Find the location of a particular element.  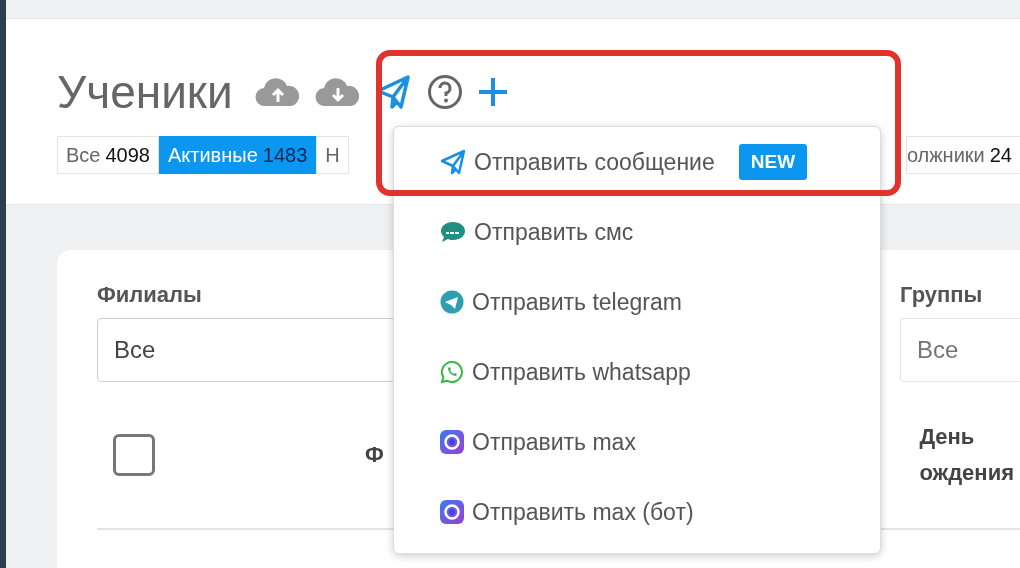

whatsapp-icon is located at coordinates (452, 372).